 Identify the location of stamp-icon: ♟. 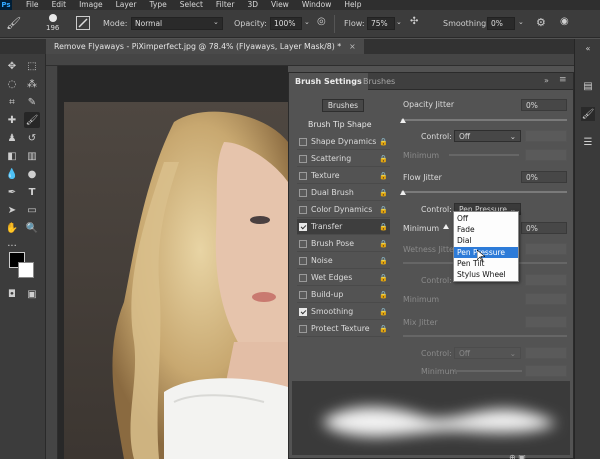
(12, 138).